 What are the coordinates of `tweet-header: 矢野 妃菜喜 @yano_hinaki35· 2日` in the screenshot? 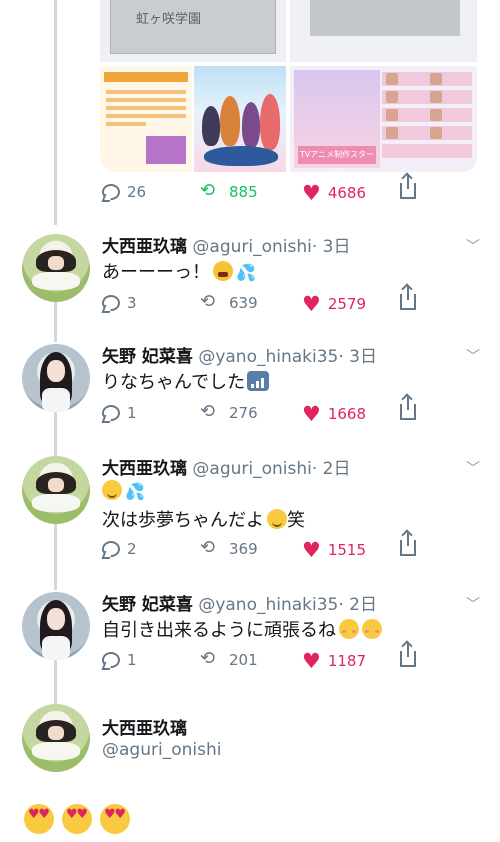 It's located at (239, 602).